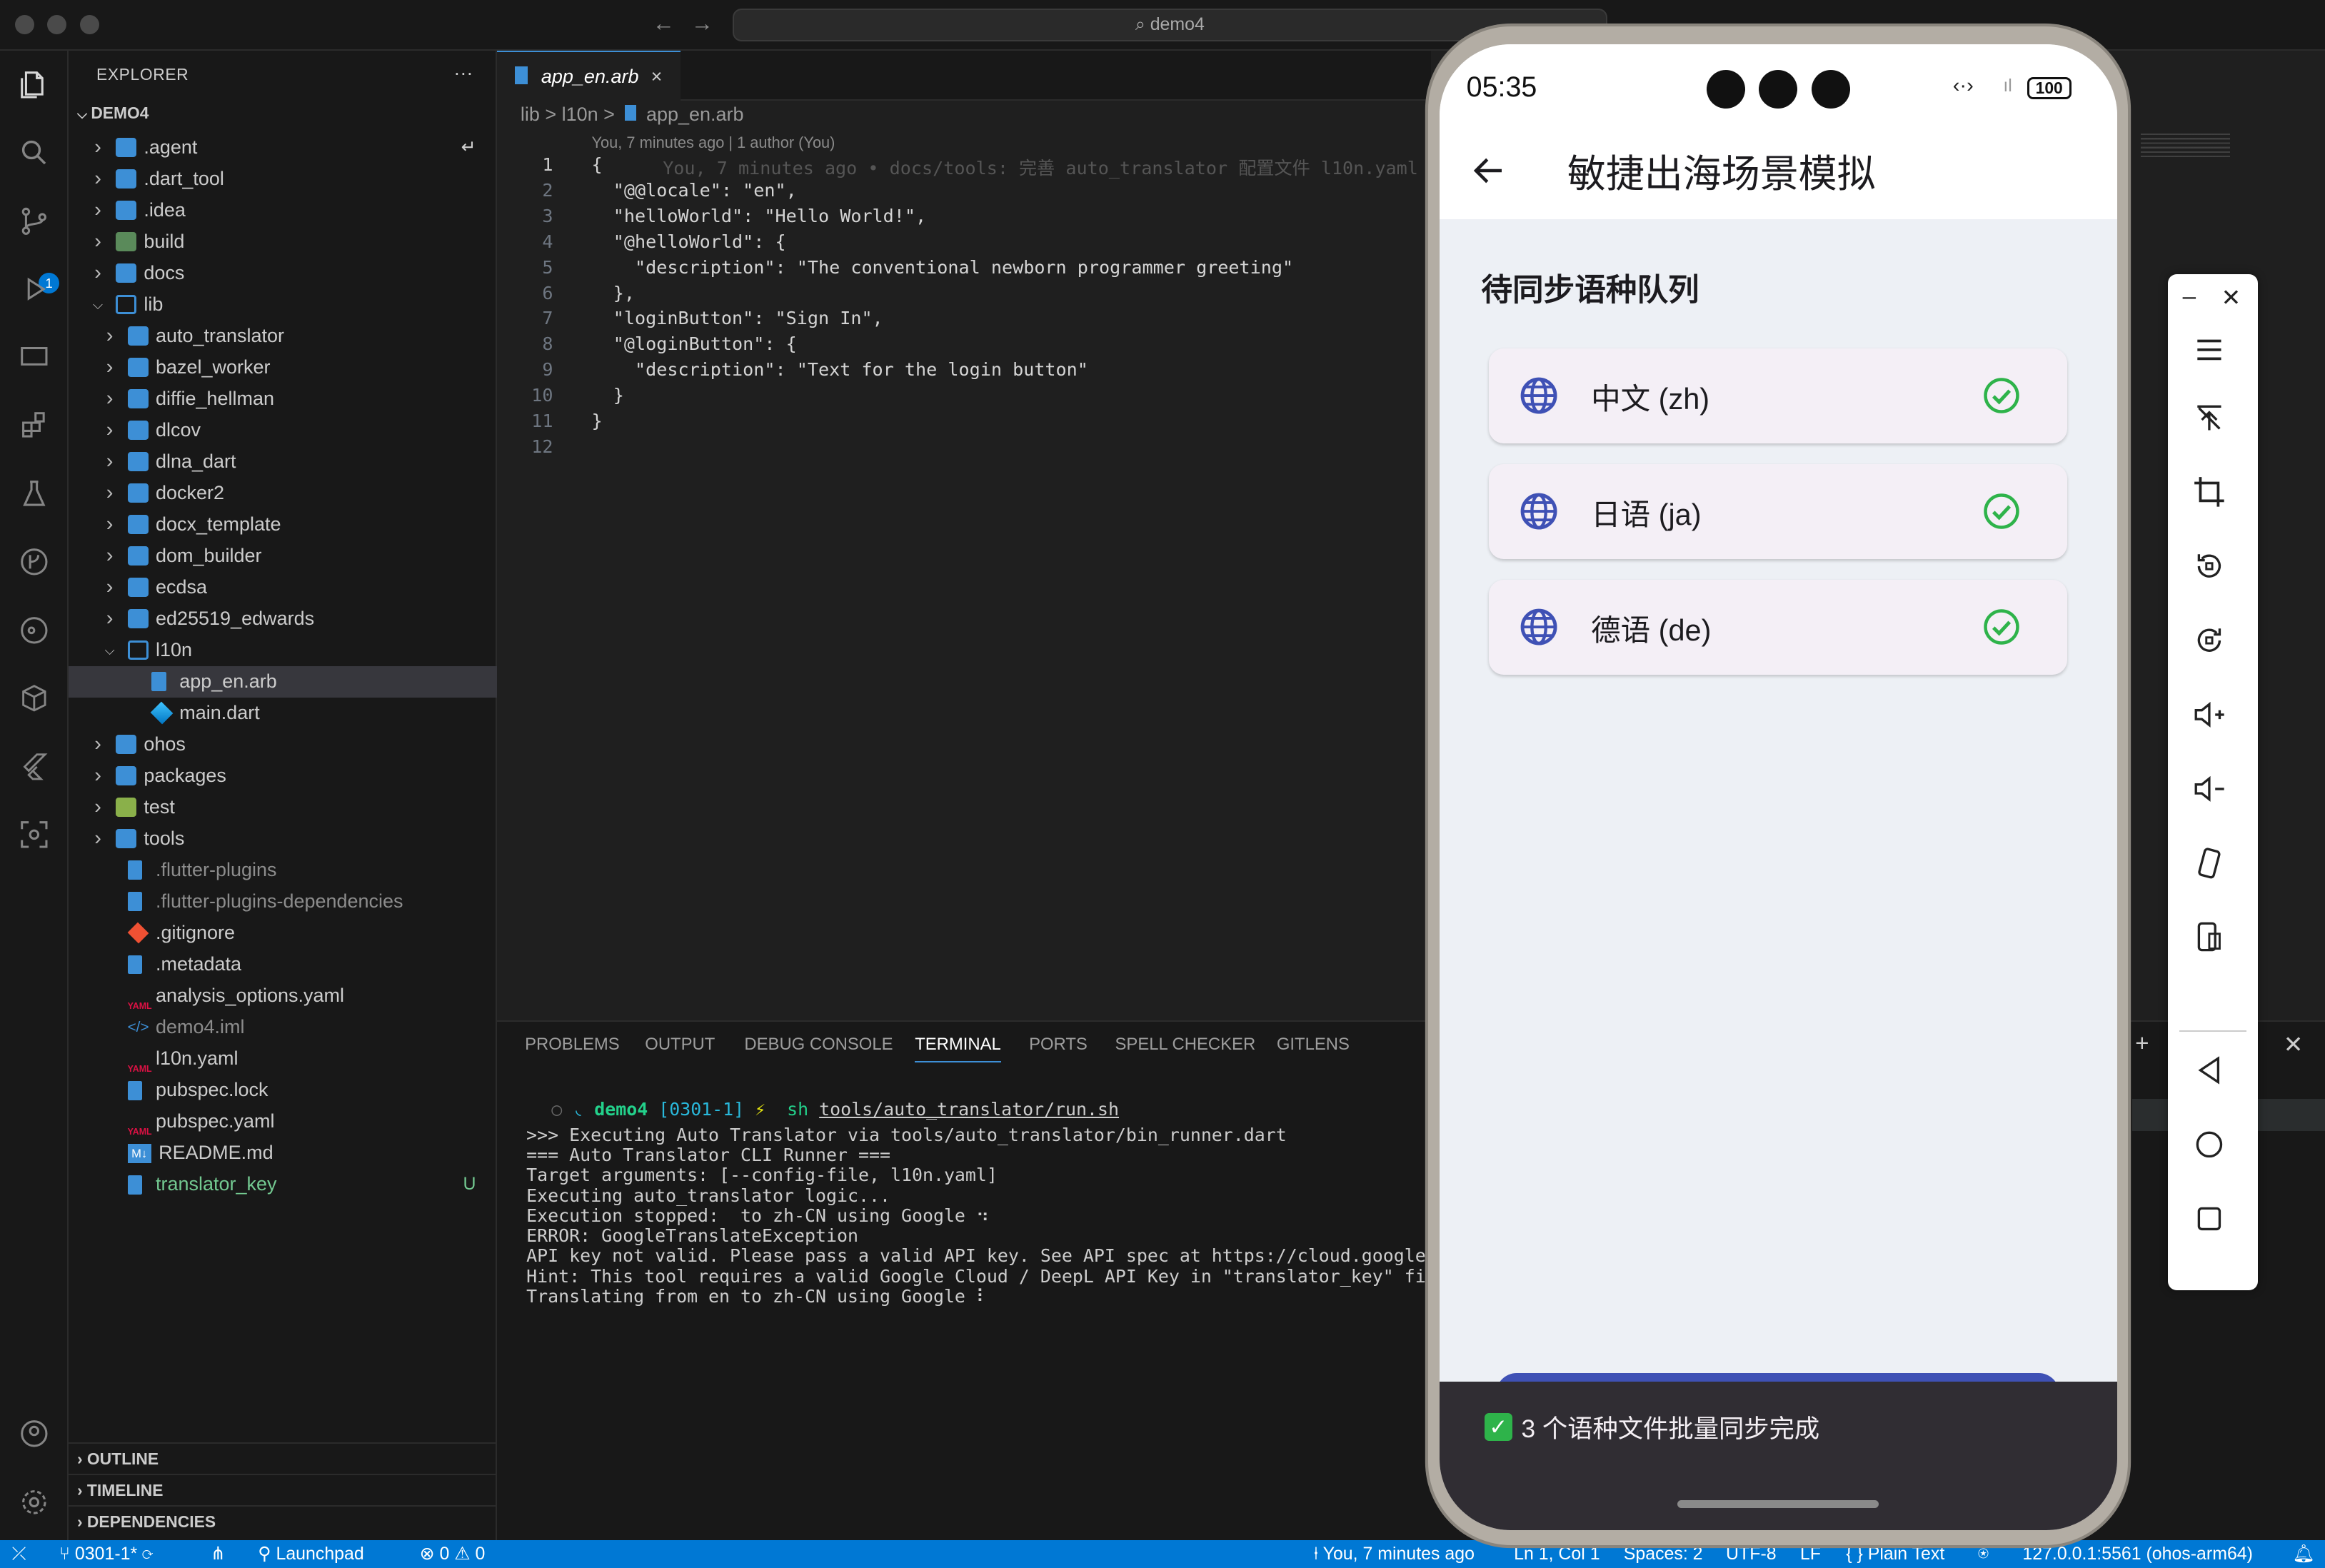 The height and width of the screenshot is (1568, 2325). I want to click on remote-icon: ⤫, so click(19, 1554).